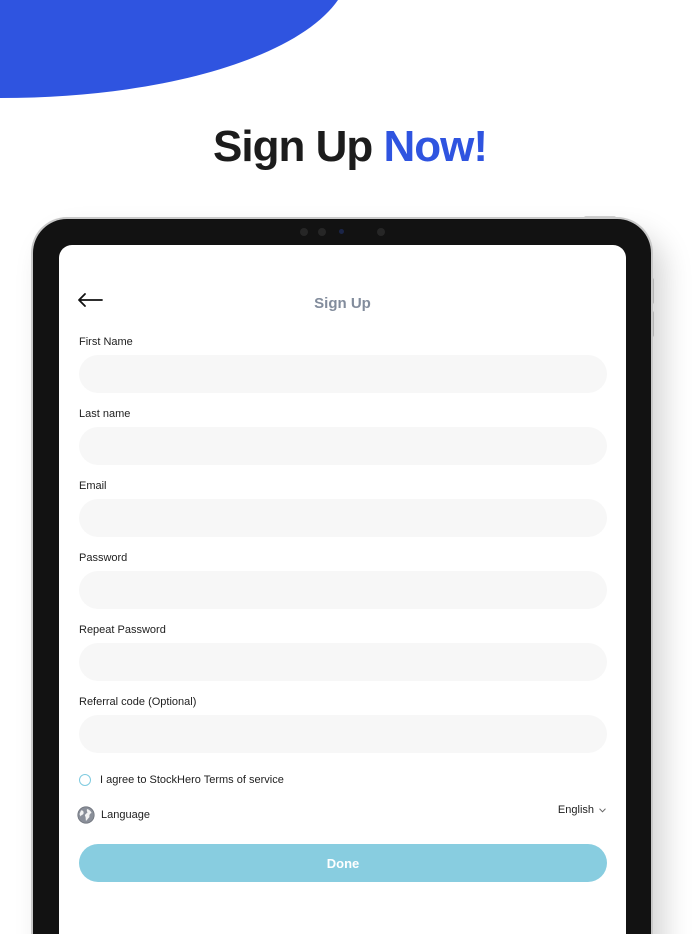 This screenshot has height=934, width=700. I want to click on terms-radio, so click(85, 780).